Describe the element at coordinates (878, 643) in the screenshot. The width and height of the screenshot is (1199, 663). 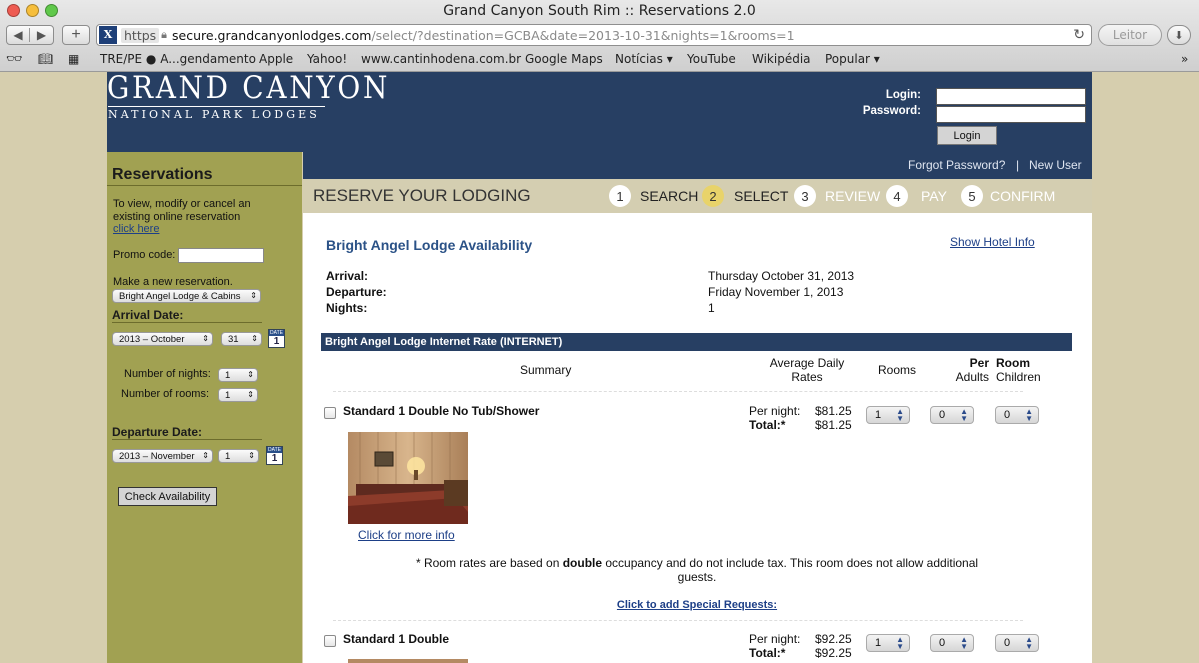
I see `room-2-rooms-value: 1` at that location.